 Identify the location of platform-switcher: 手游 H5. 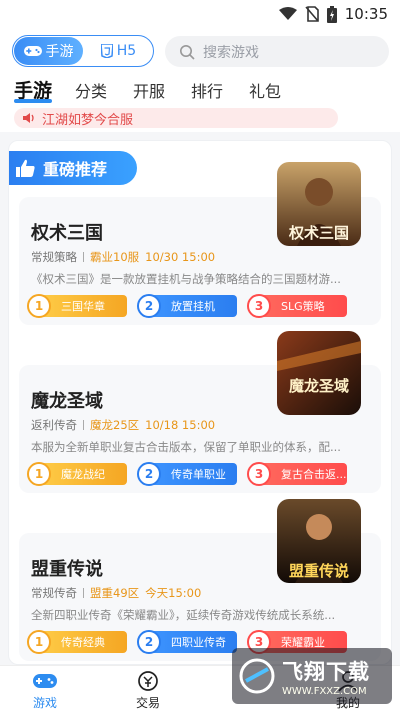
(83, 51).